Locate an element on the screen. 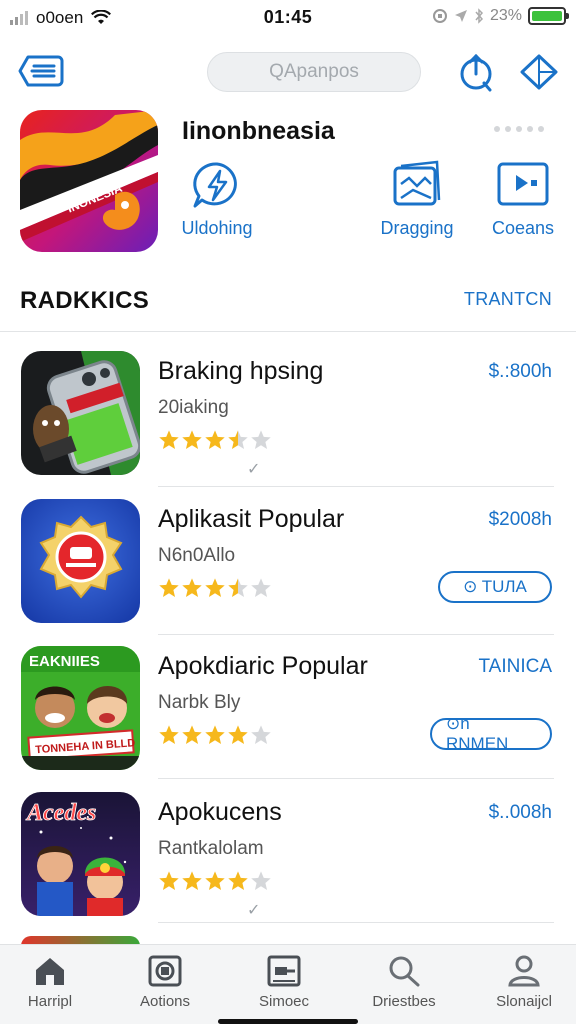  get-button: ⊙ TUЛA is located at coordinates (495, 587).